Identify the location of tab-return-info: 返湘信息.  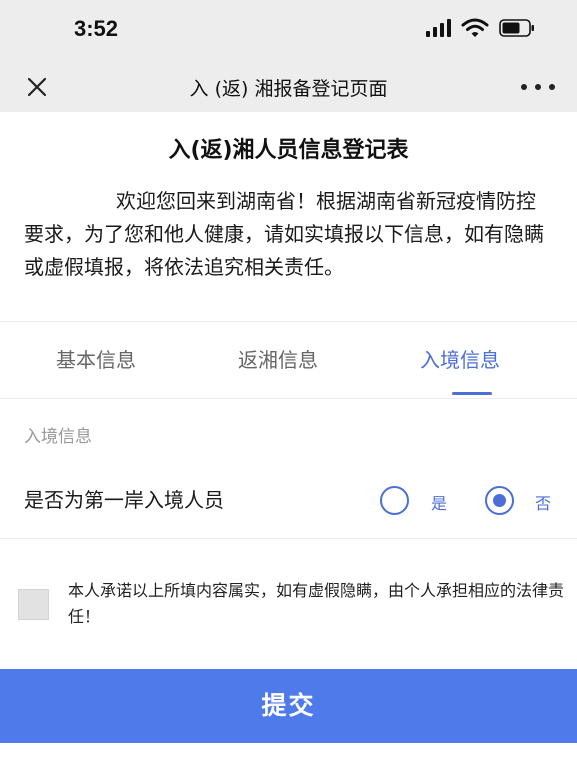
(278, 358).